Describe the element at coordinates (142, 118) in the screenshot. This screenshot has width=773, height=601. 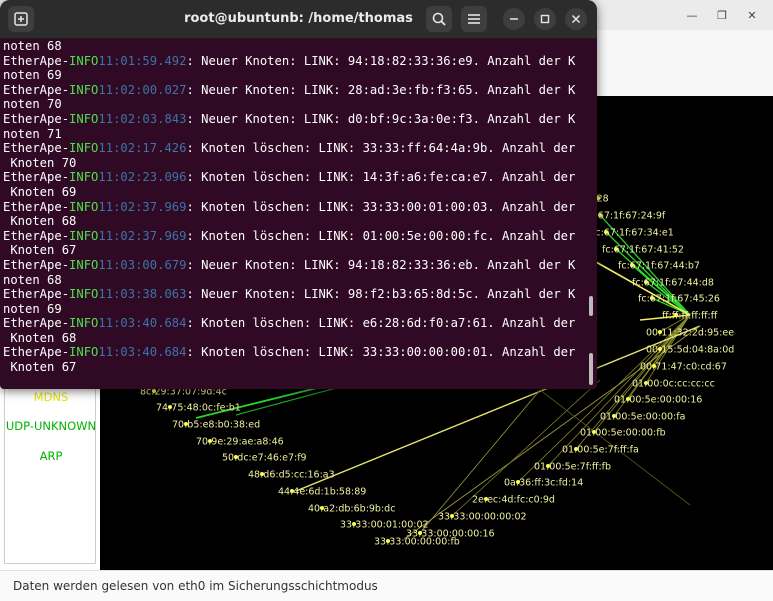
I see `log-timestamp: 11:02:03.843` at that location.